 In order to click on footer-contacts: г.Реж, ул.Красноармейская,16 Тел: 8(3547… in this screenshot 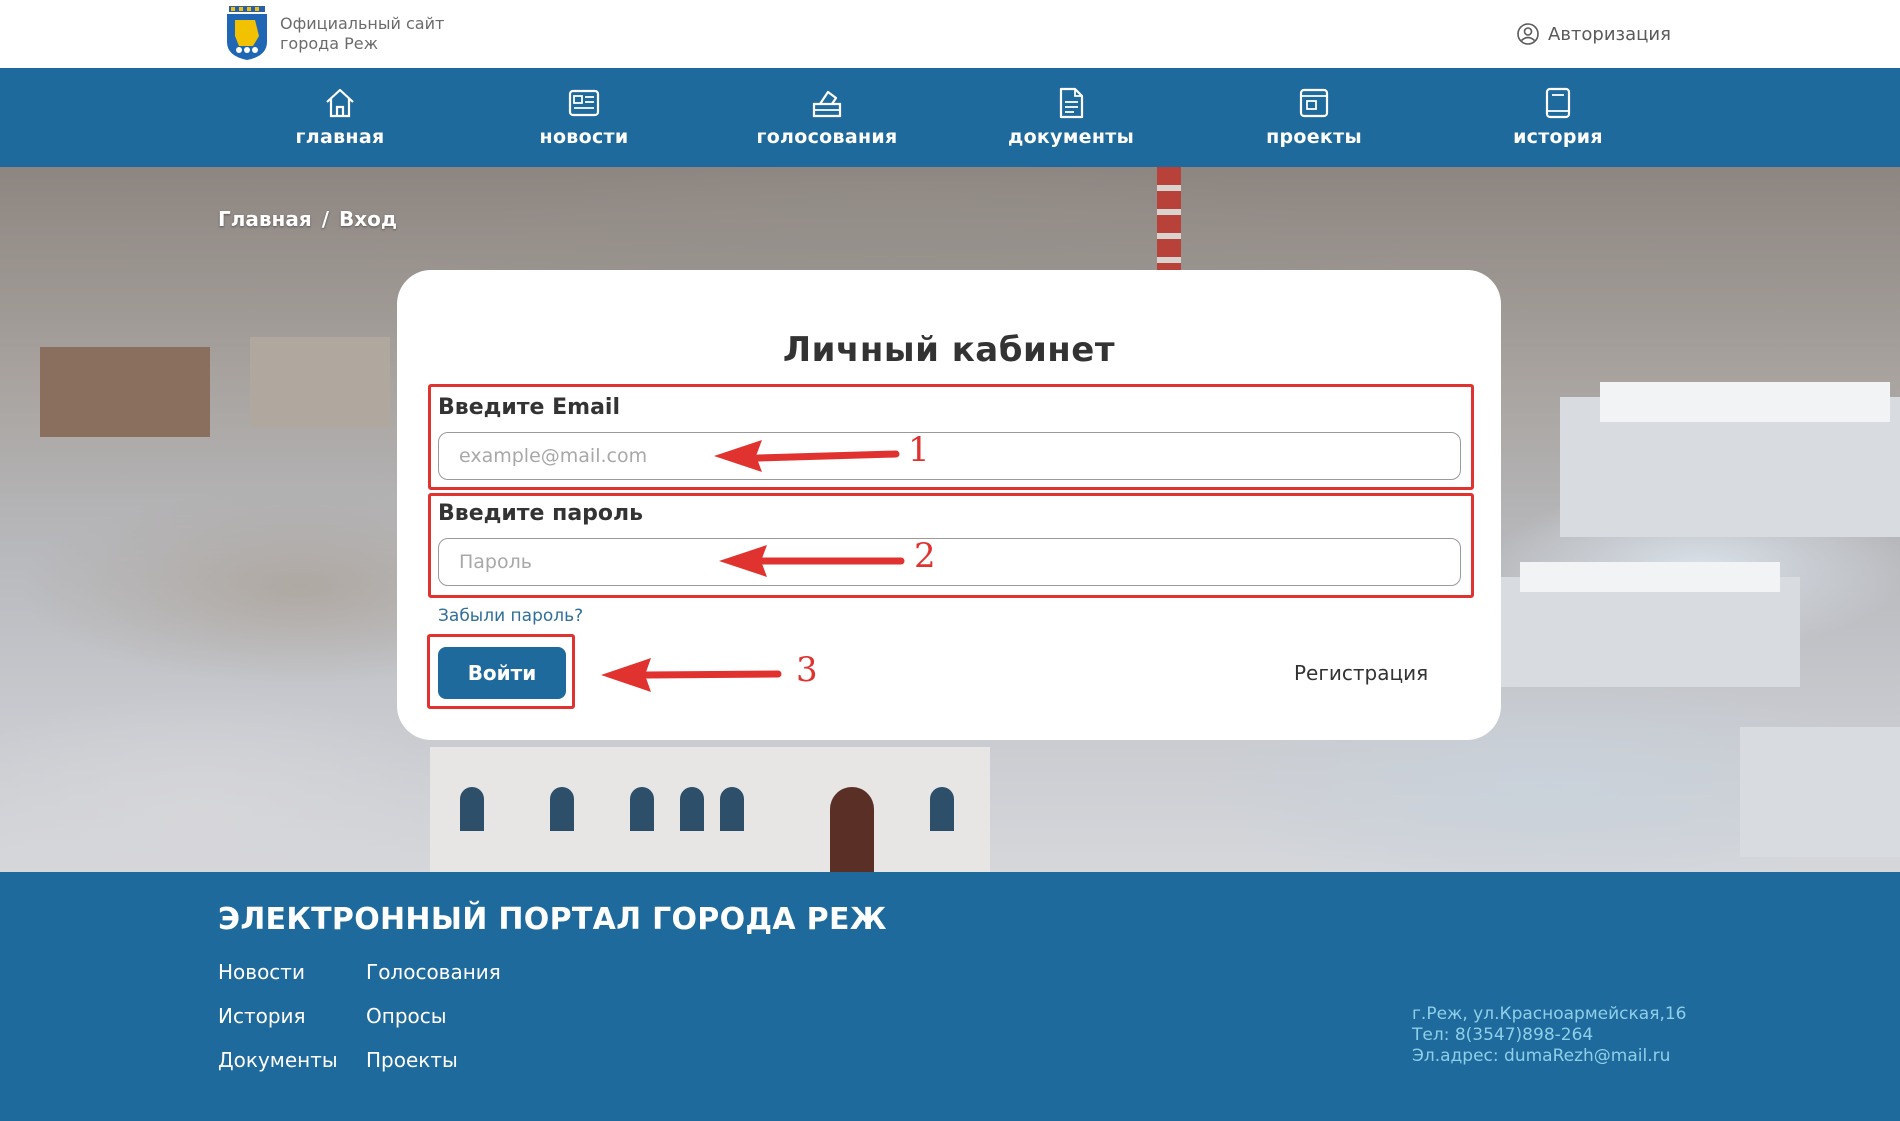, I will do `click(1549, 1035)`.